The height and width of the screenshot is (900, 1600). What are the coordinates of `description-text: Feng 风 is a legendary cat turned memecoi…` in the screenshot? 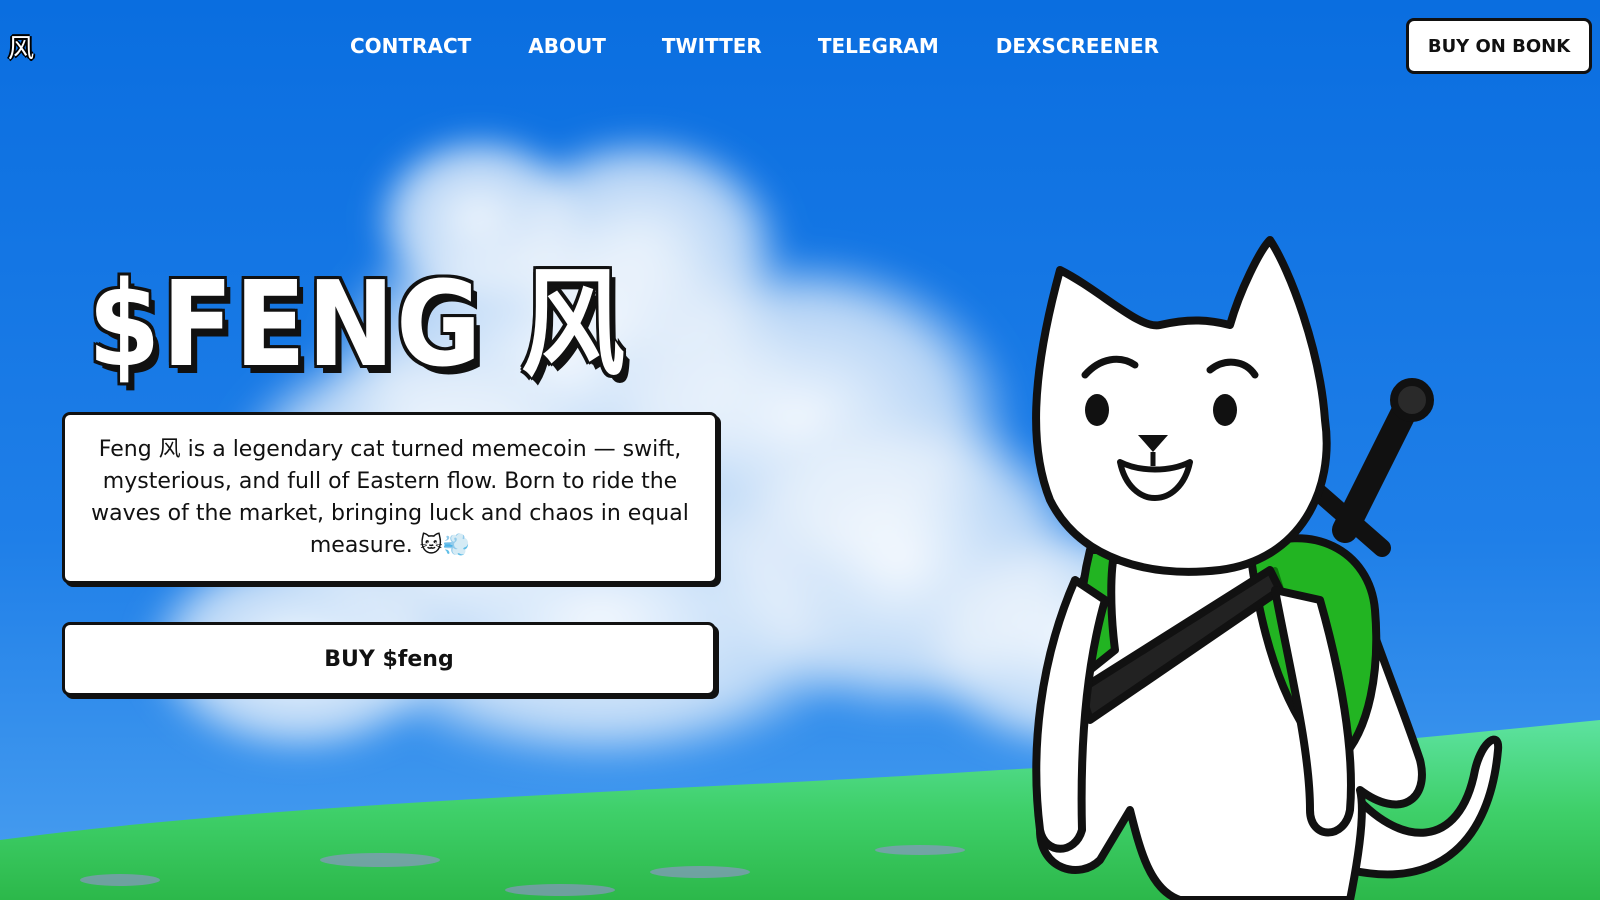 It's located at (390, 497).